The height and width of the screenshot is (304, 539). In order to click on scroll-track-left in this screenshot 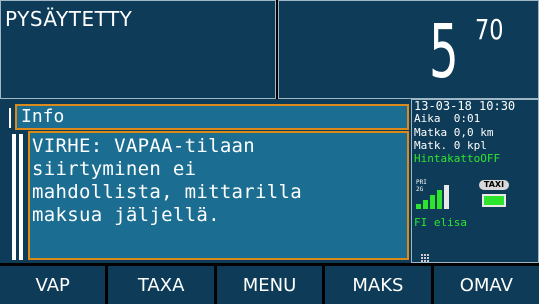, I will do `click(14, 197)`.